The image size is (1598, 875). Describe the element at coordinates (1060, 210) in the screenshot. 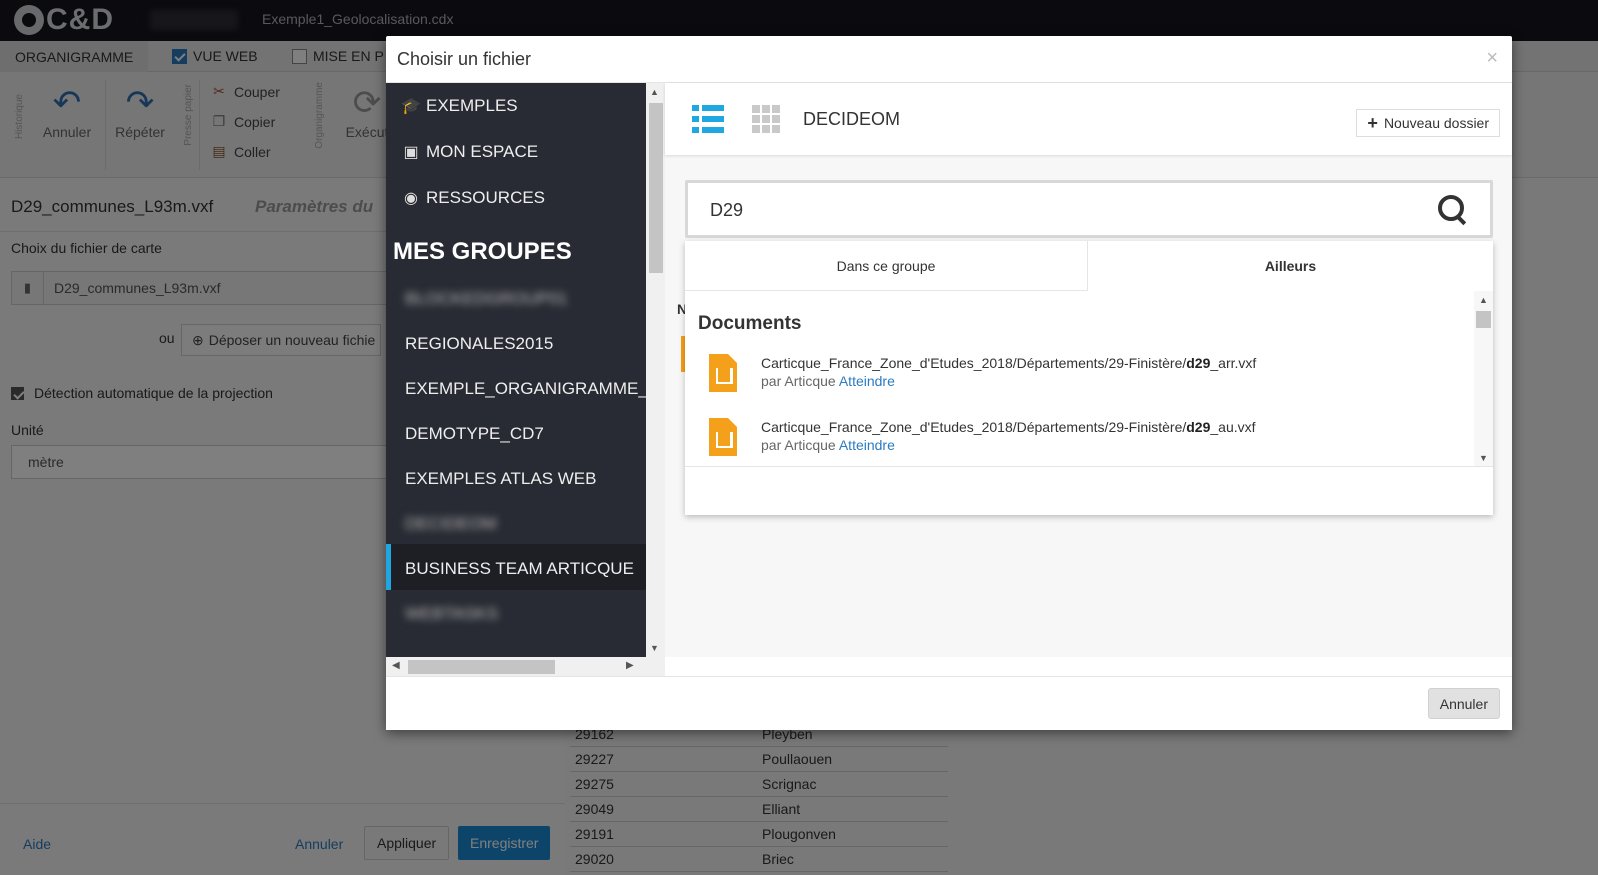

I see `search-input` at that location.